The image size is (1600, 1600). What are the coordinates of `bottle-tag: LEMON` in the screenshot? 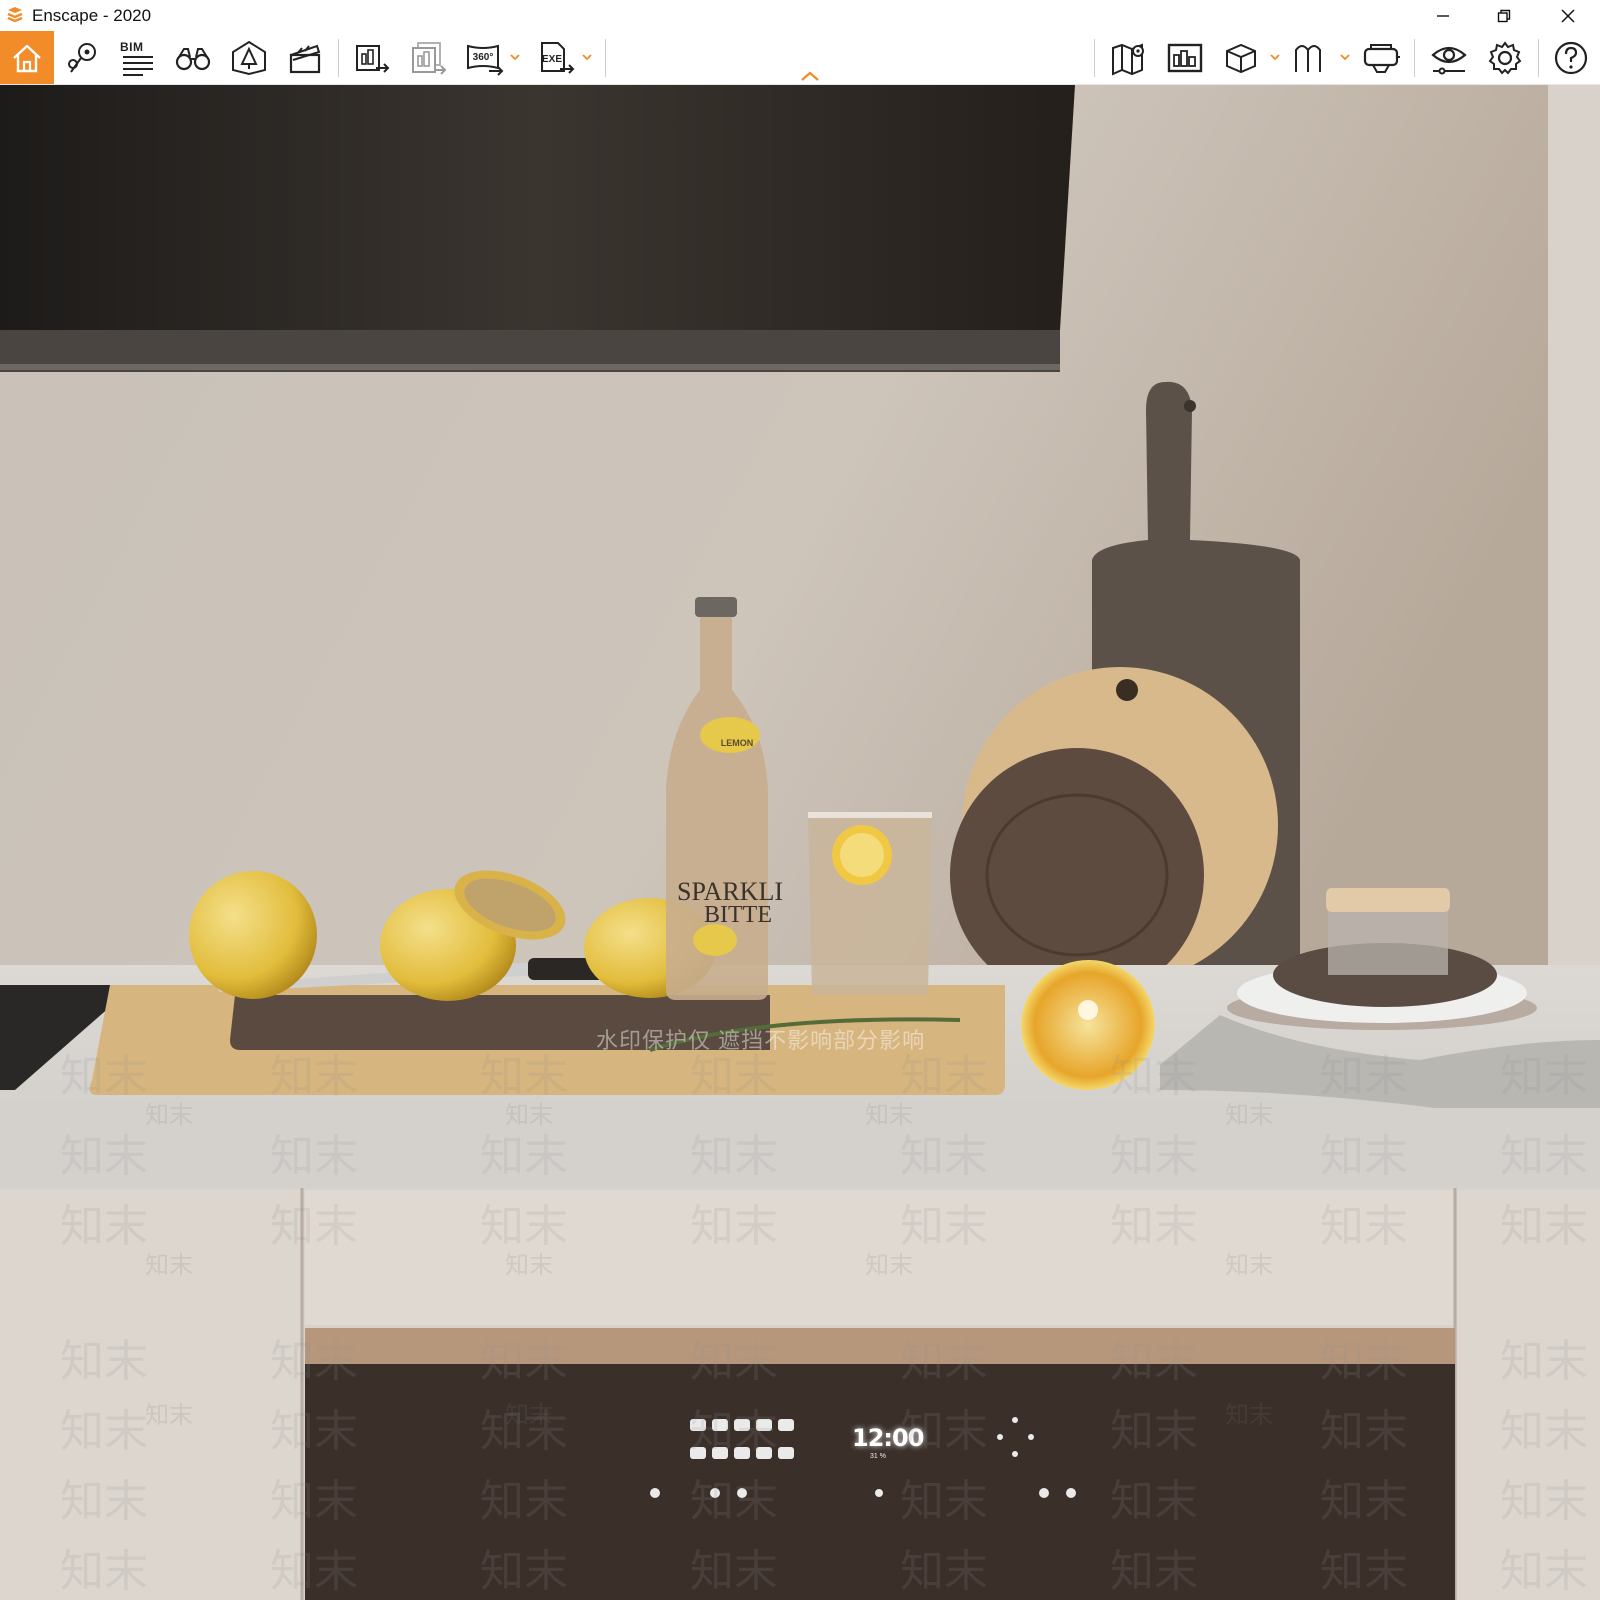 It's located at (737, 743).